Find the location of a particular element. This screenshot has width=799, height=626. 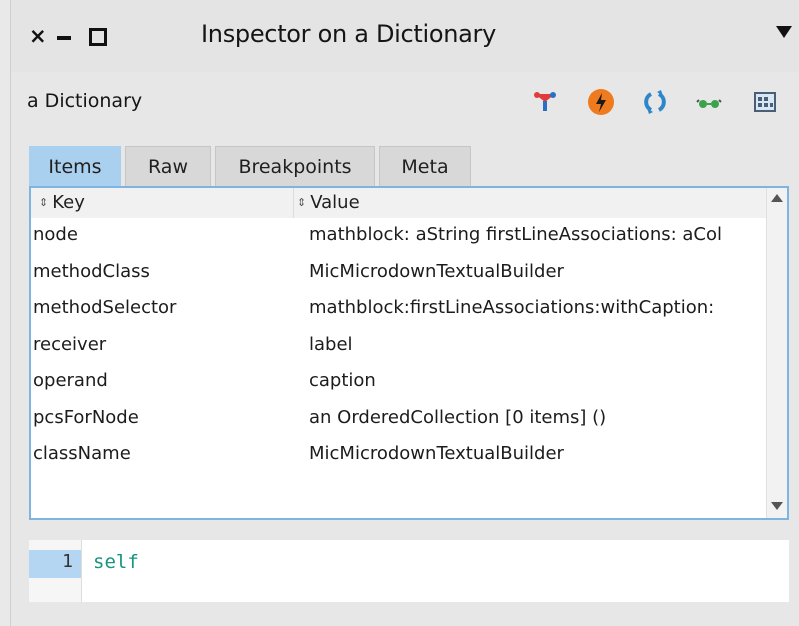

current-line-highlight: 1 is located at coordinates (55, 564).